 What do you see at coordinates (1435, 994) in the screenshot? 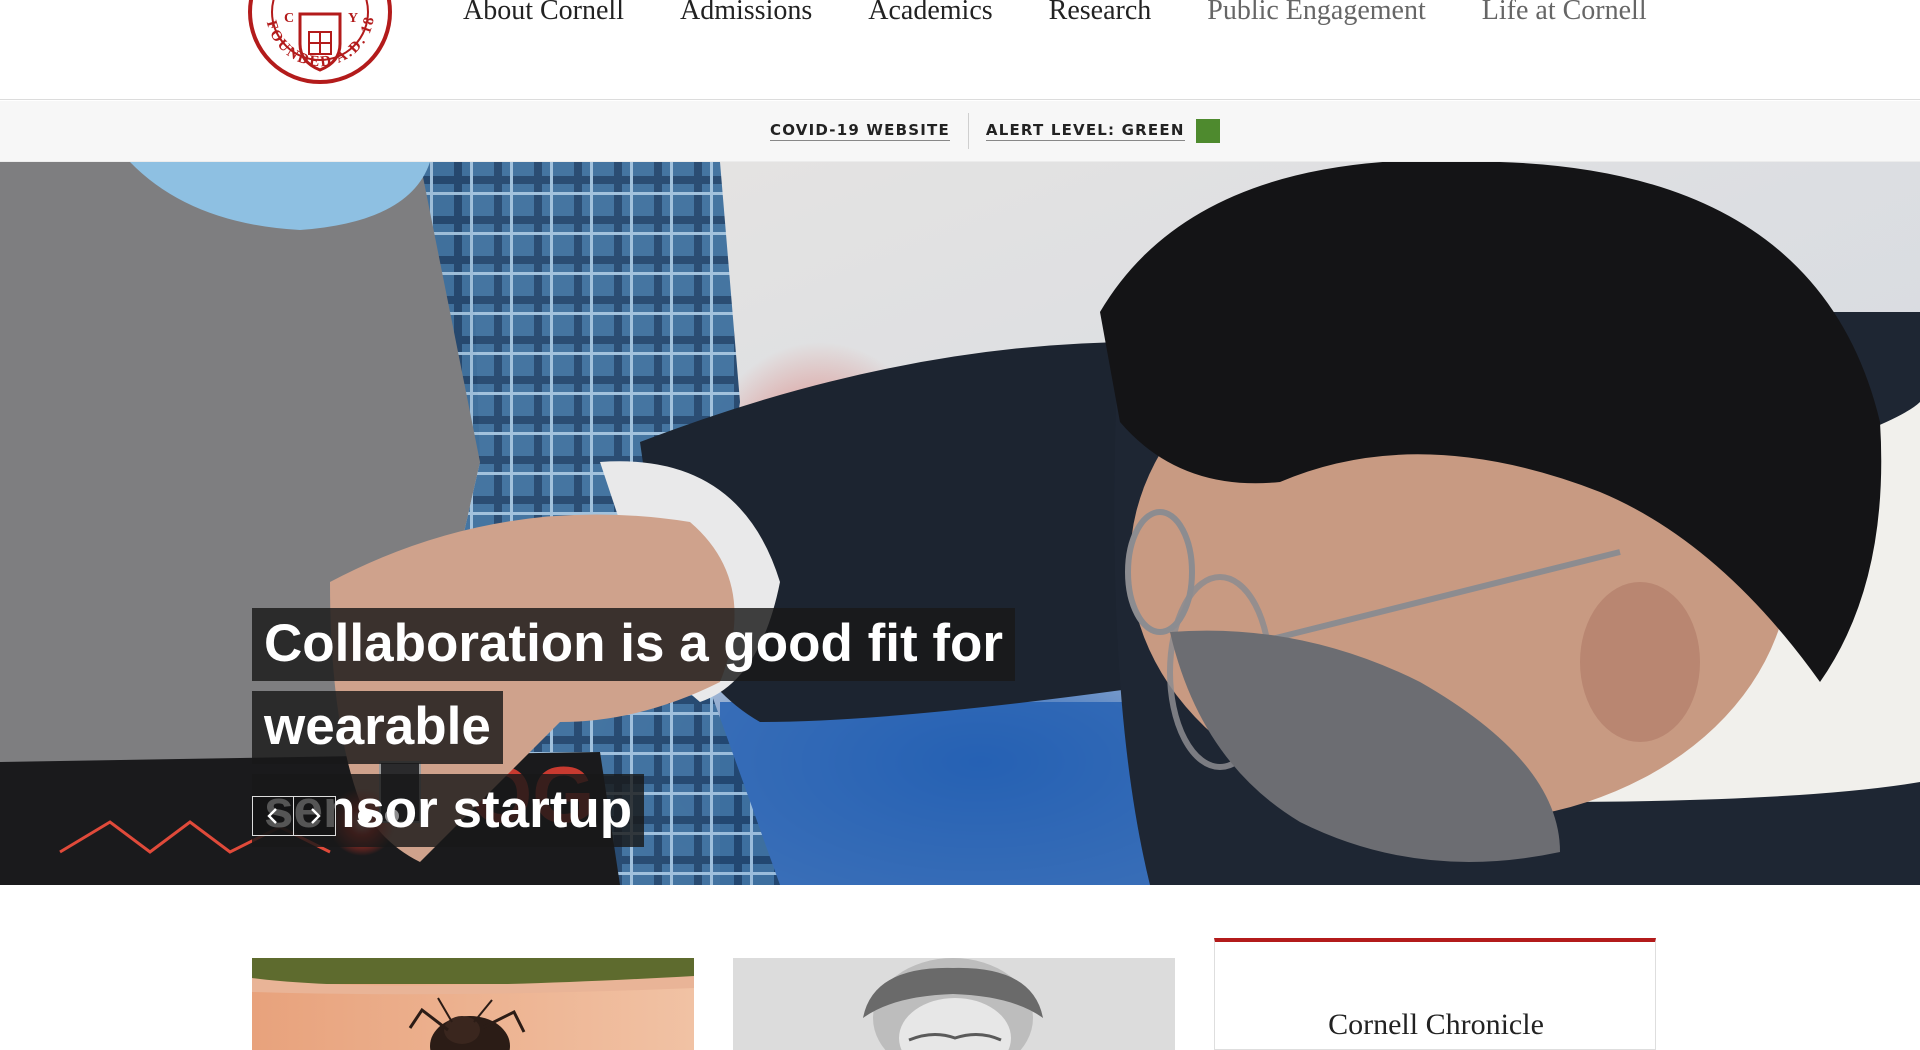
I see `cornell-chronicle-panel: Cornell Chronicle` at bounding box center [1435, 994].